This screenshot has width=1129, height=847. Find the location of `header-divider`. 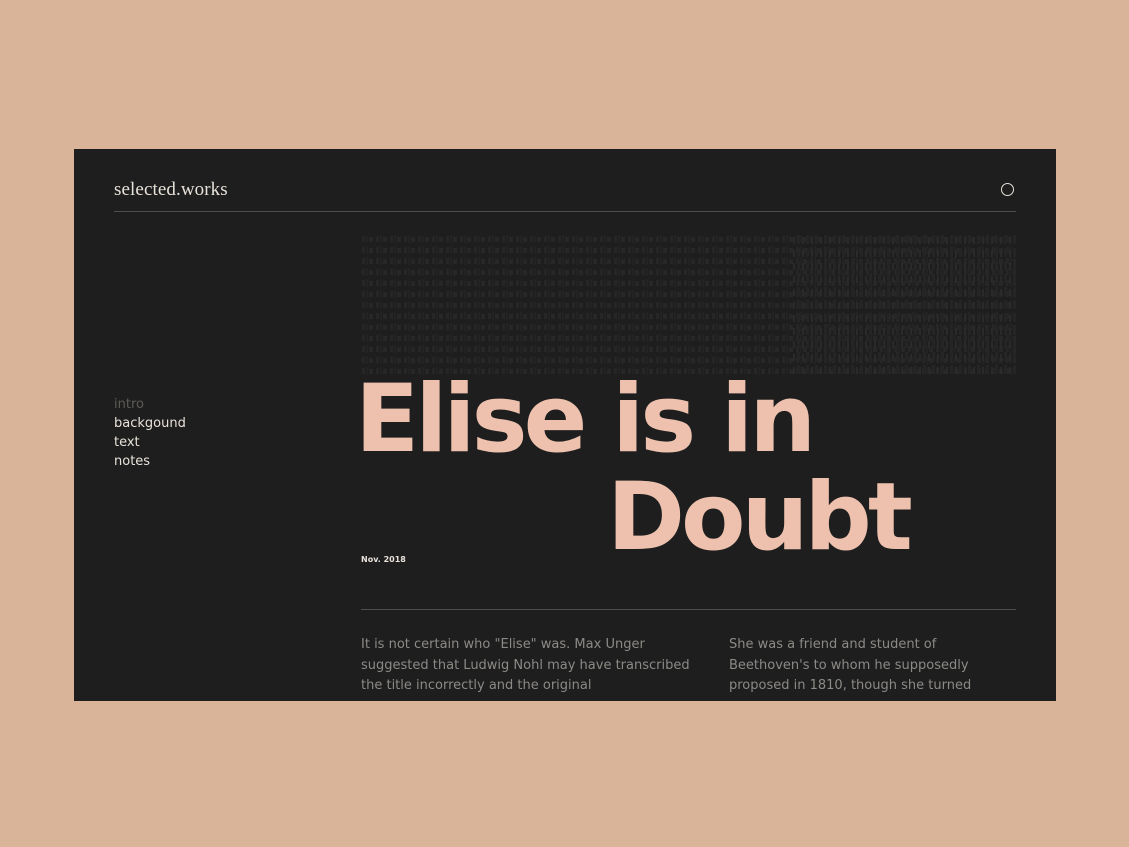

header-divider is located at coordinates (565, 211).